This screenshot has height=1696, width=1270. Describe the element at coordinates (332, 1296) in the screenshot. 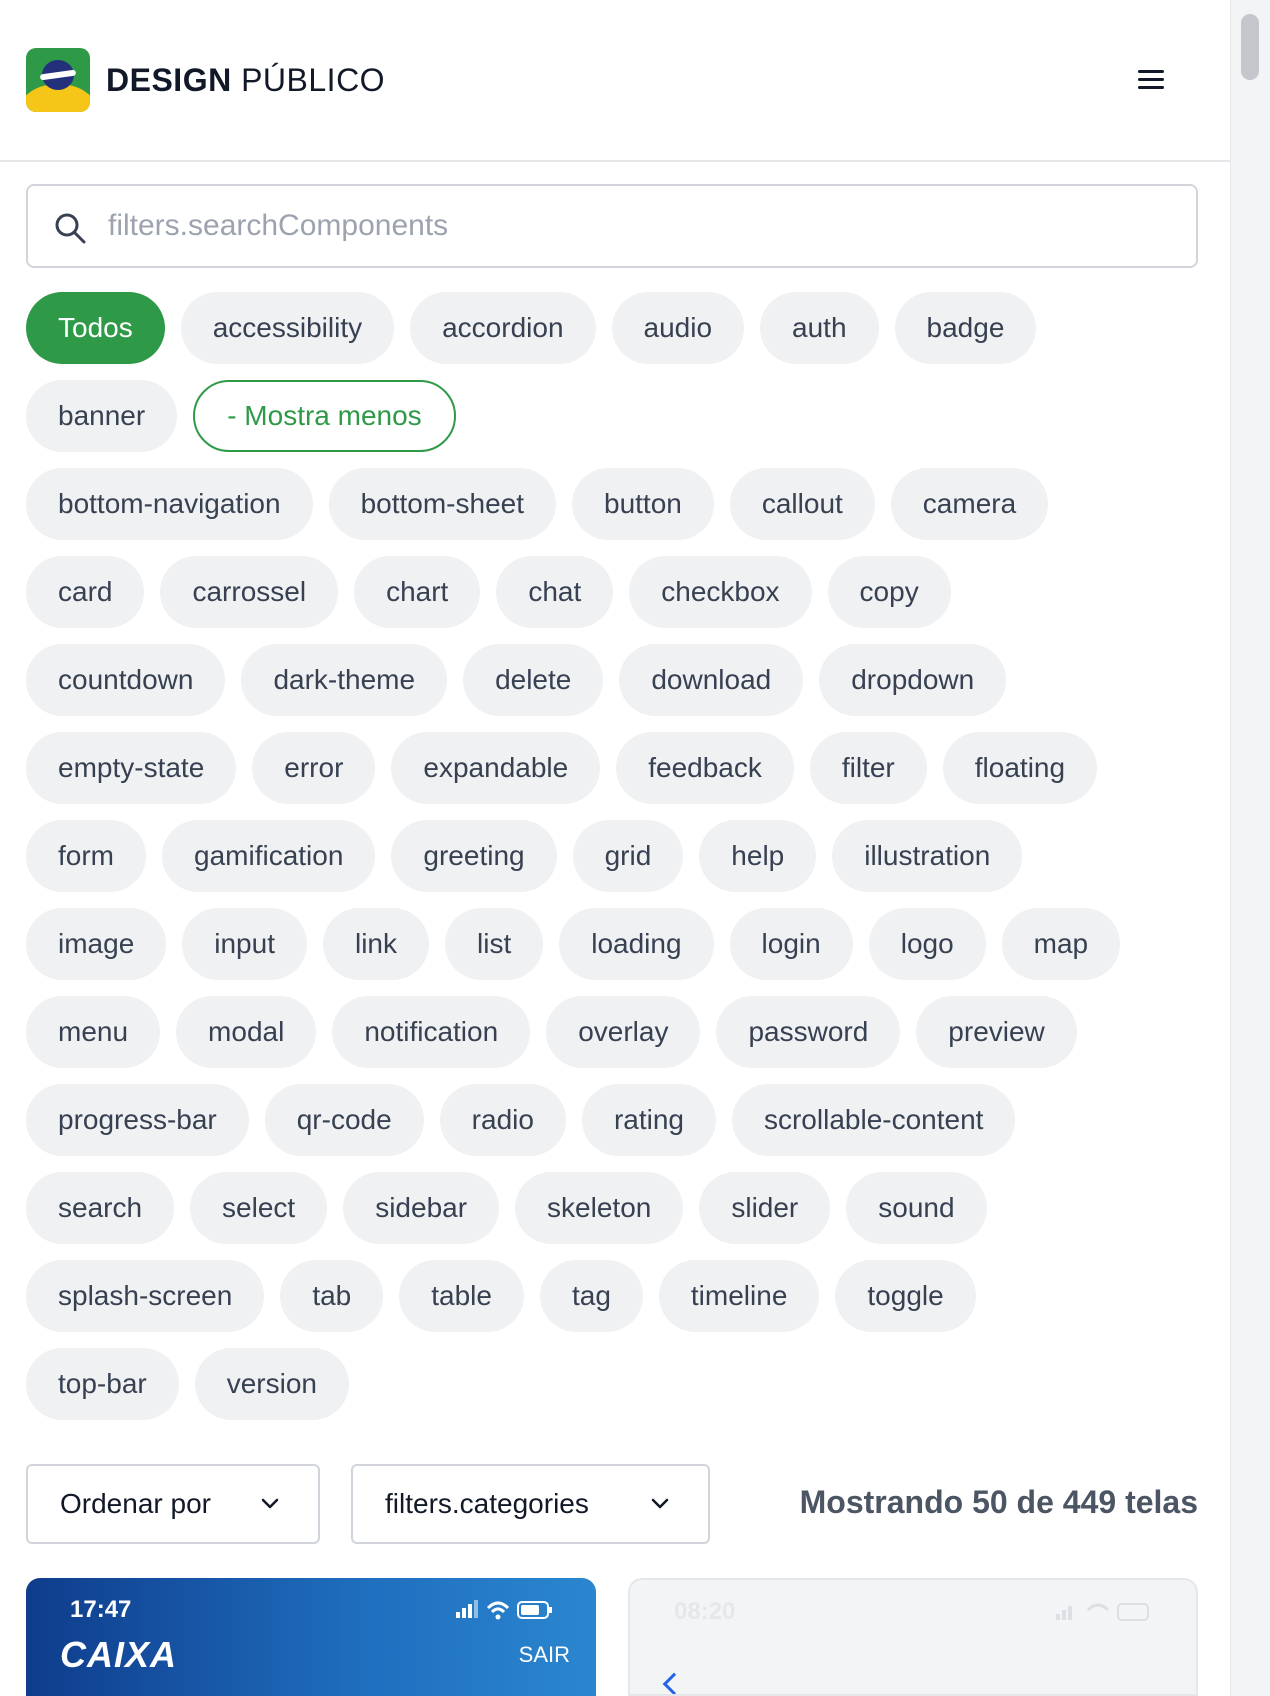

I see `tag-chip: tab` at that location.